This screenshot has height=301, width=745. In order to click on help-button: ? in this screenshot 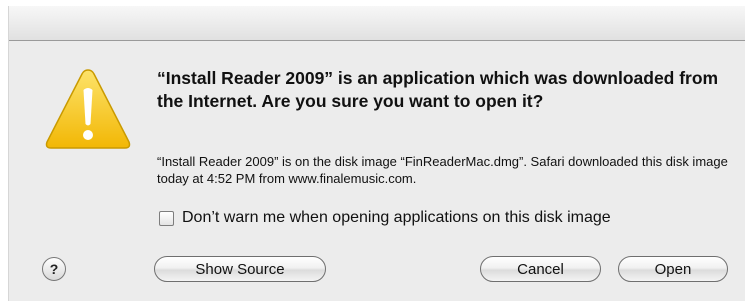, I will do `click(54, 269)`.